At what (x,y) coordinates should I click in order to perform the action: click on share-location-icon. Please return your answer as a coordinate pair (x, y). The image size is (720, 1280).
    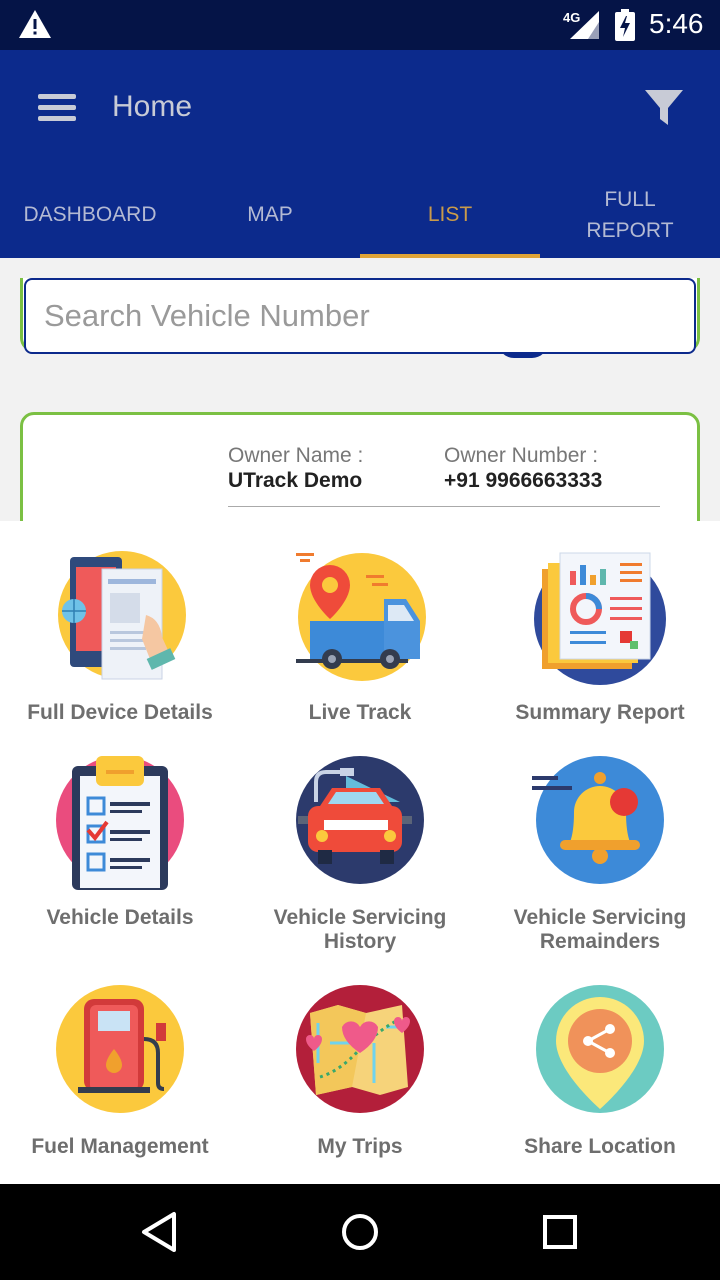
    Looking at the image, I should click on (600, 1049).